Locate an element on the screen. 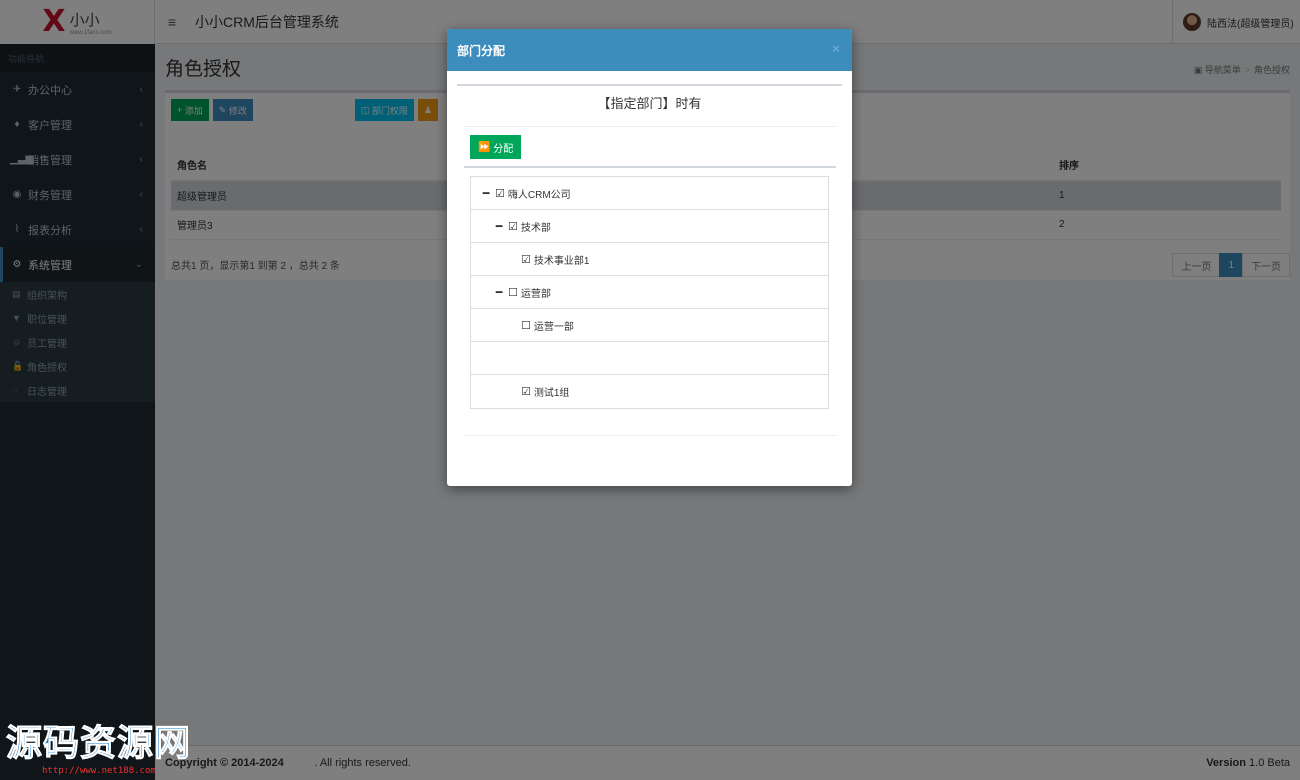  modal-header: 部门分配 × is located at coordinates (649, 50).